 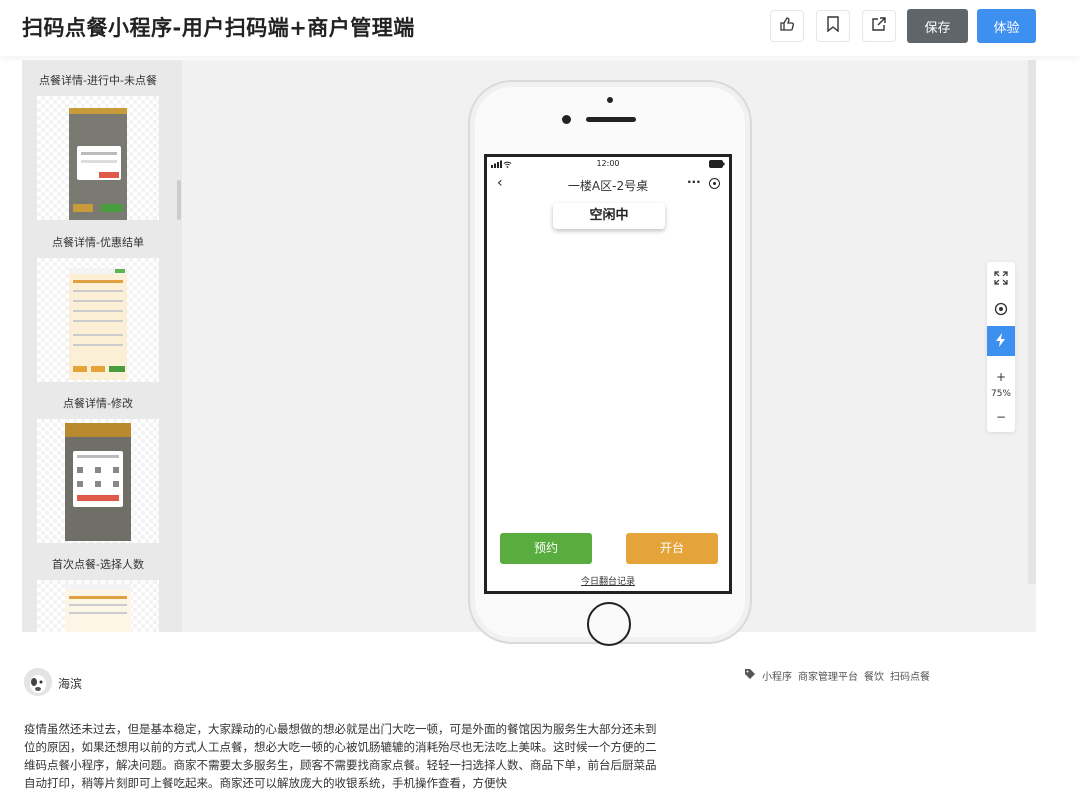 I want to click on try-button: 体验, so click(x=1006, y=26).